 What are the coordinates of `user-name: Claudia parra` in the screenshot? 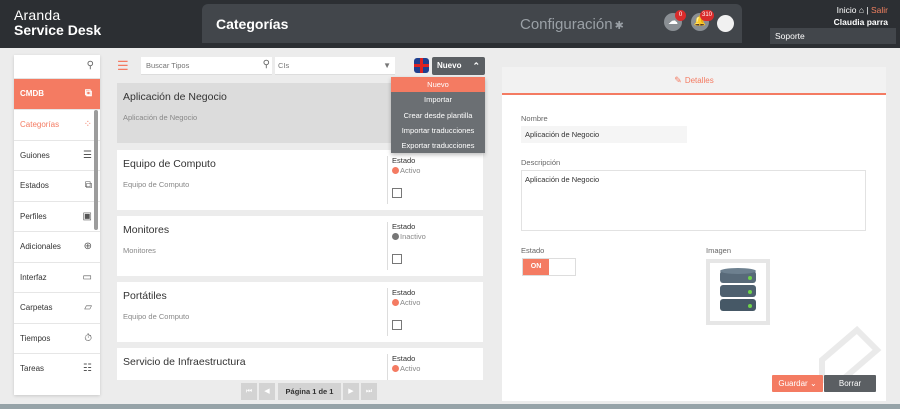 It's located at (860, 22).